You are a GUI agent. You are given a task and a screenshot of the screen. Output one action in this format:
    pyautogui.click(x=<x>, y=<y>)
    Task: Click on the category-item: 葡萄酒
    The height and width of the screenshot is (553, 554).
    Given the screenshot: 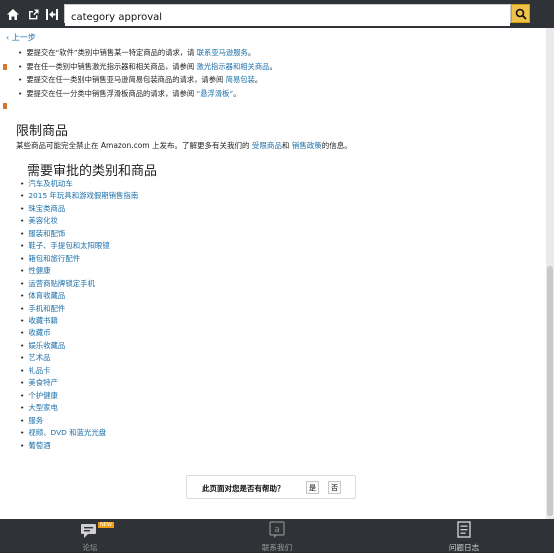 What is the action you would take?
    pyautogui.click(x=79, y=446)
    